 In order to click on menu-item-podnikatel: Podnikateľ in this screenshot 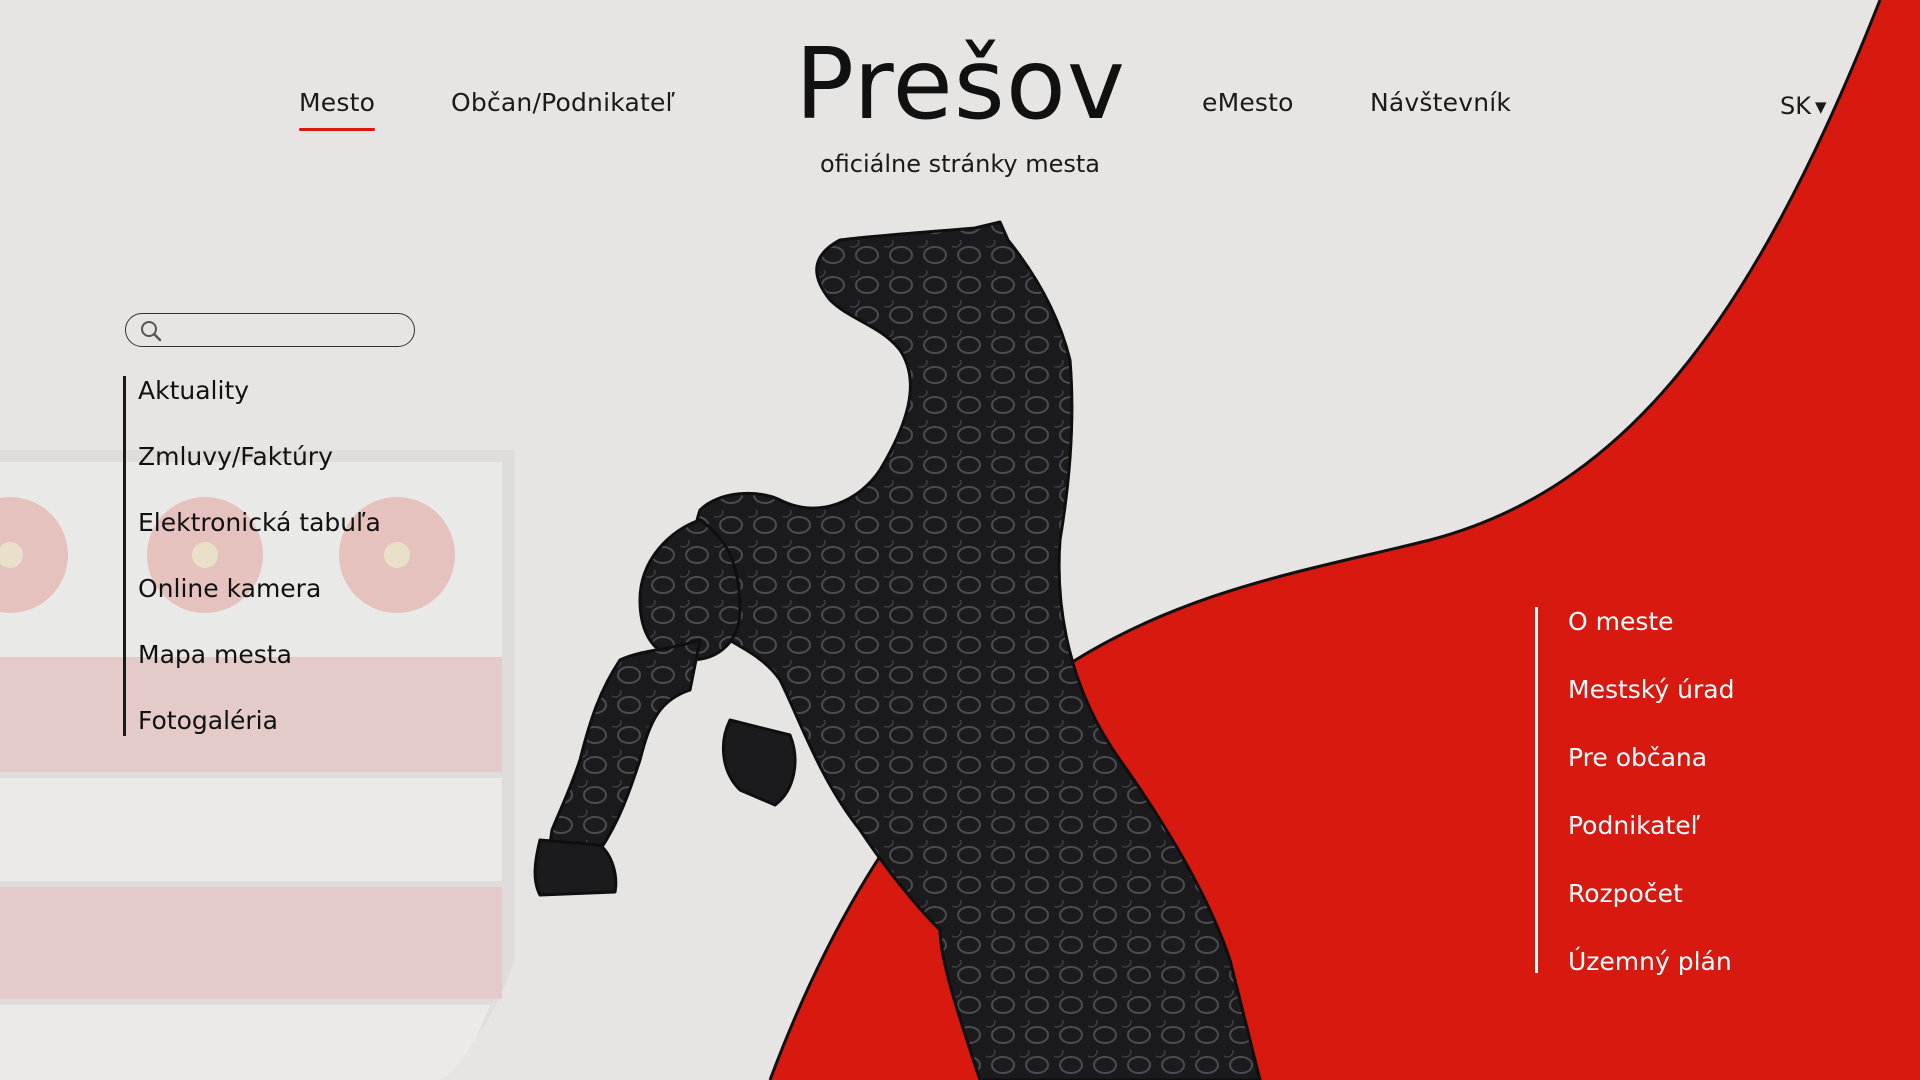, I will do `click(1634, 825)`.